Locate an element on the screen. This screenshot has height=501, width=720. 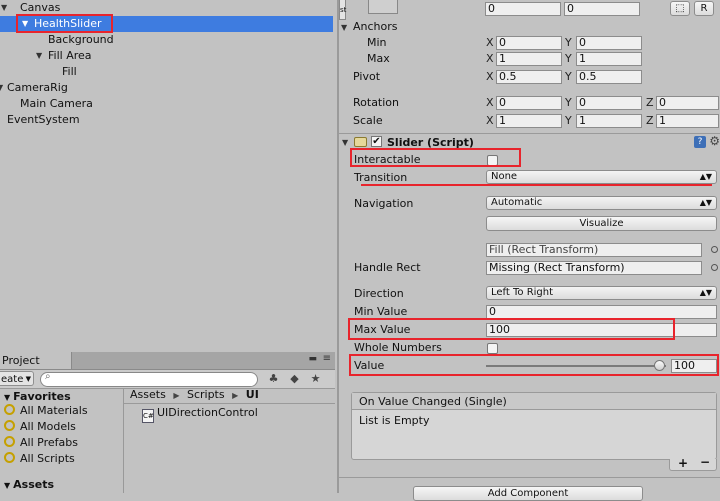
assets-header: ▼ Assets is located at coordinates (29, 485).